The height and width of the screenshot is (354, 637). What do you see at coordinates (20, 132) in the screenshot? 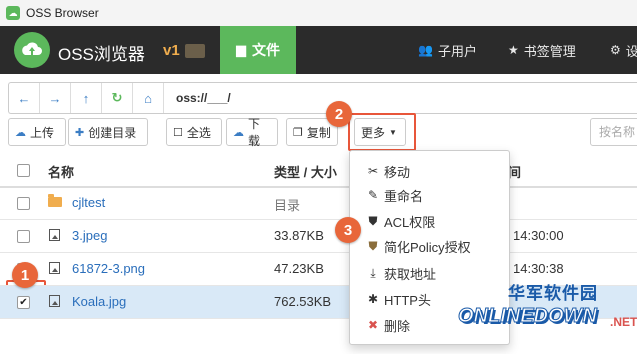
I see `cloud-upload-icon: ☁` at bounding box center [20, 132].